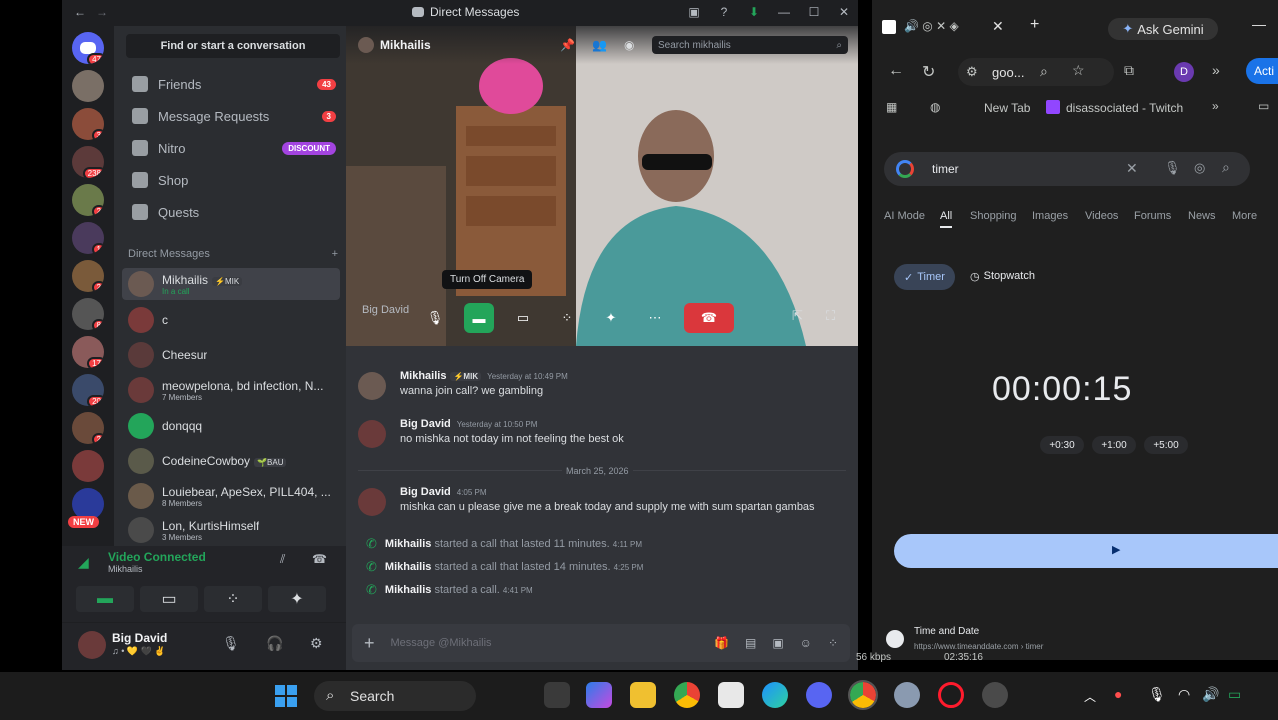 The image size is (1278, 720). What do you see at coordinates (1226, 167) in the screenshot?
I see `search-icon: ⌕` at bounding box center [1226, 167].